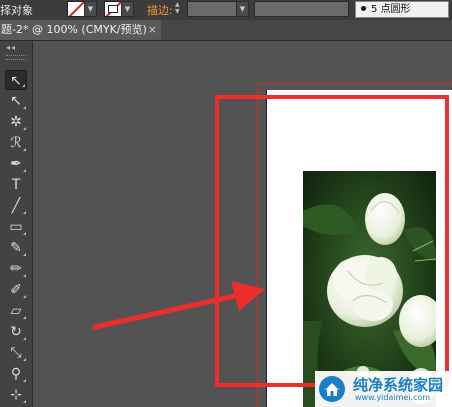  I want to click on pencil-tool-icon: ✏, so click(16, 269).